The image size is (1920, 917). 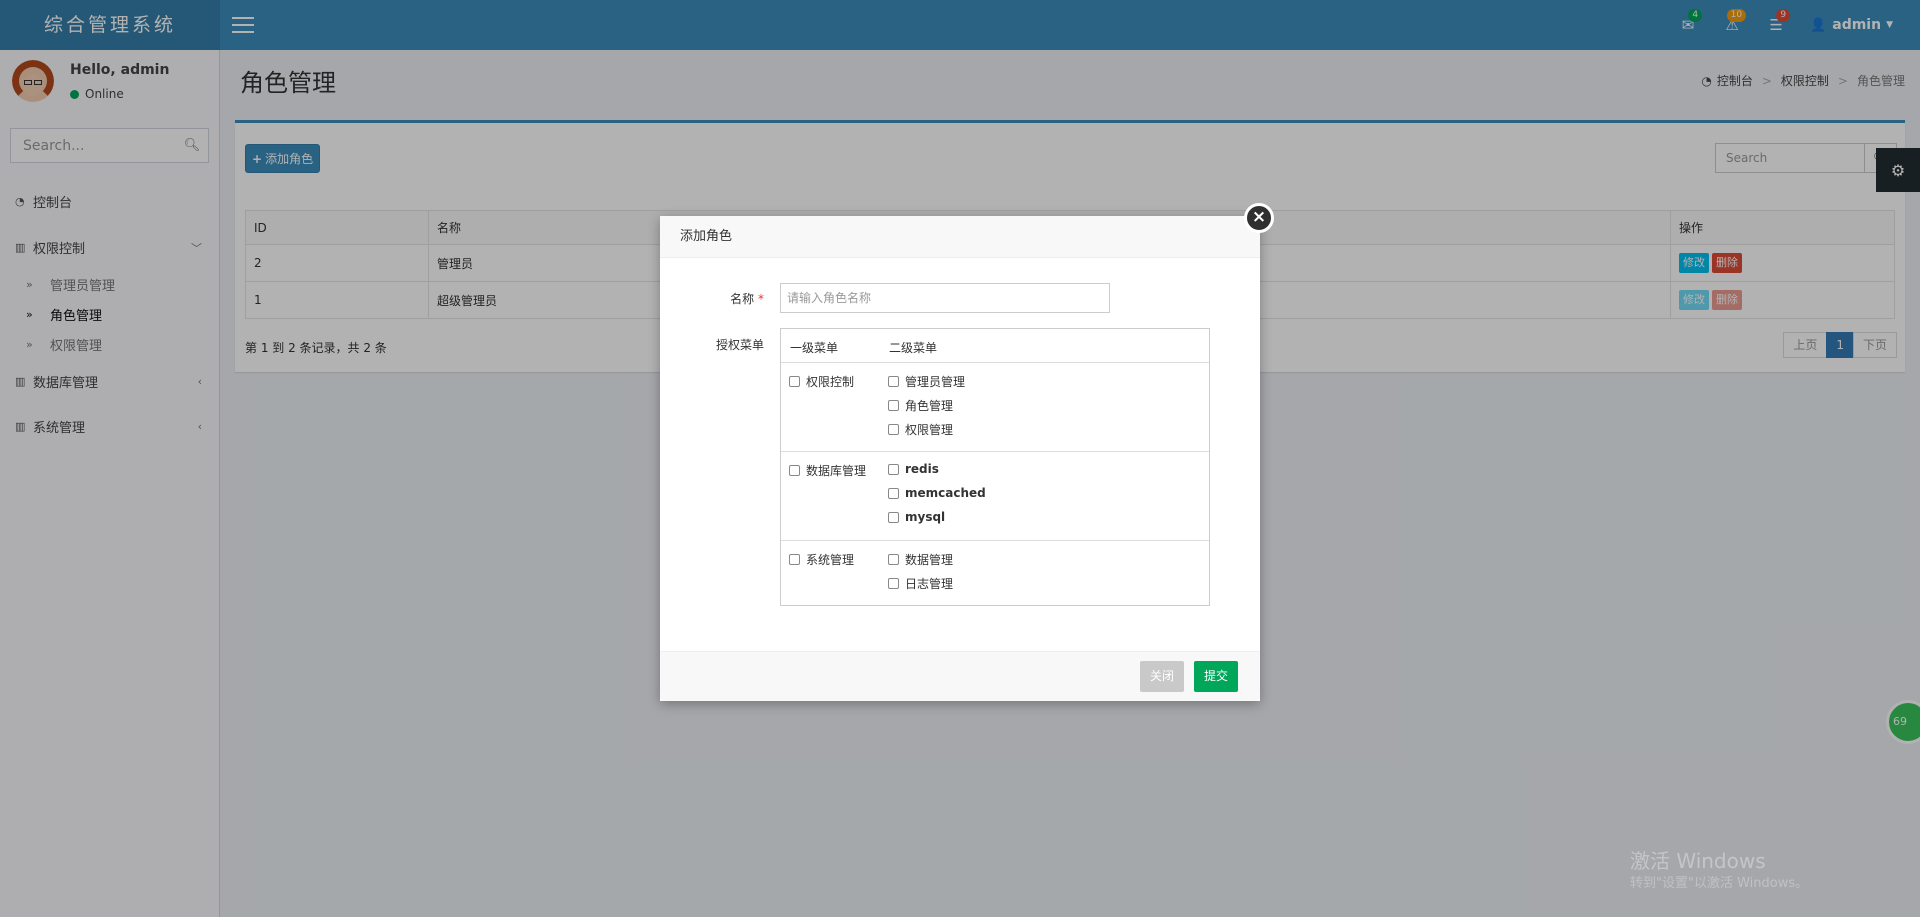 What do you see at coordinates (926, 381) in the screenshot?
I see `checkbox-admin-management: 管理员管理` at bounding box center [926, 381].